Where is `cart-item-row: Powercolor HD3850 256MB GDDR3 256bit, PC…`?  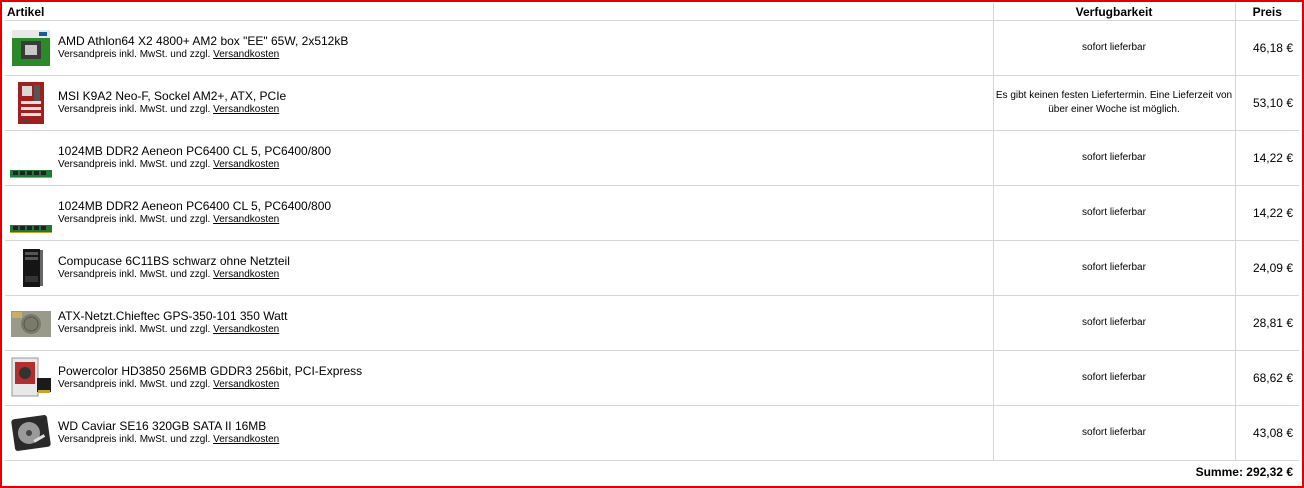 cart-item-row: Powercolor HD3850 256MB GDDR3 256bit, PC… is located at coordinates (652, 378).